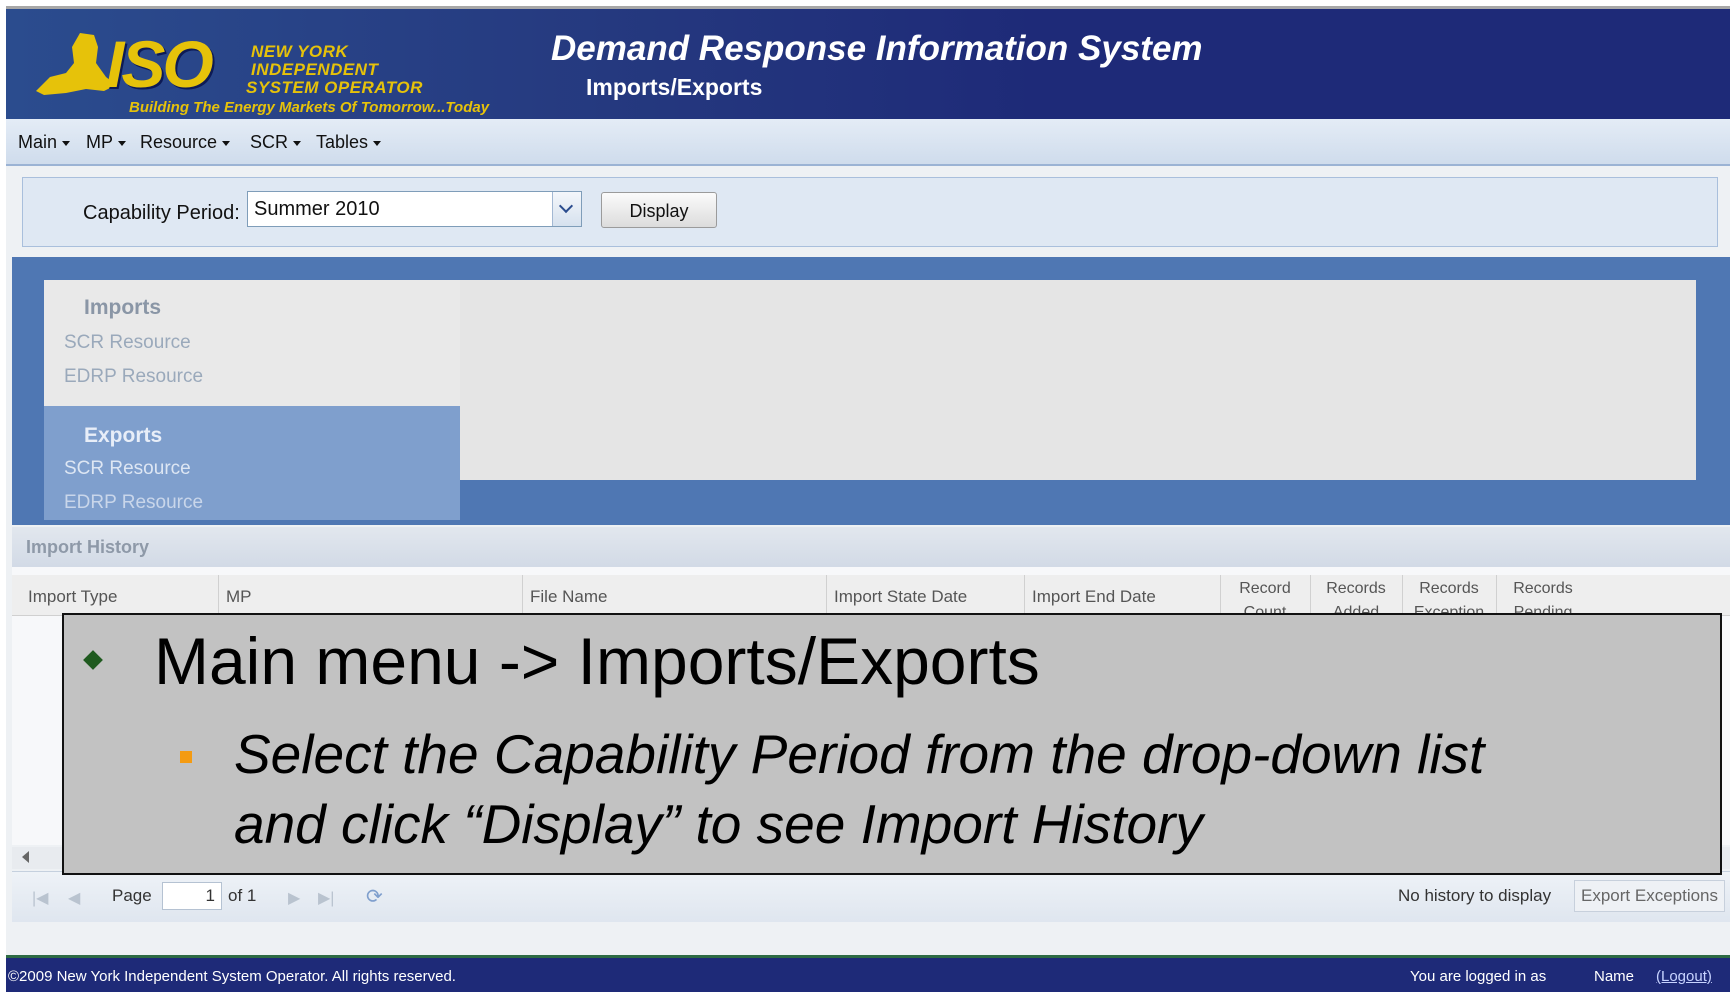 This screenshot has height=992, width=1732. I want to click on chevron-down-icon, so click(566, 206).